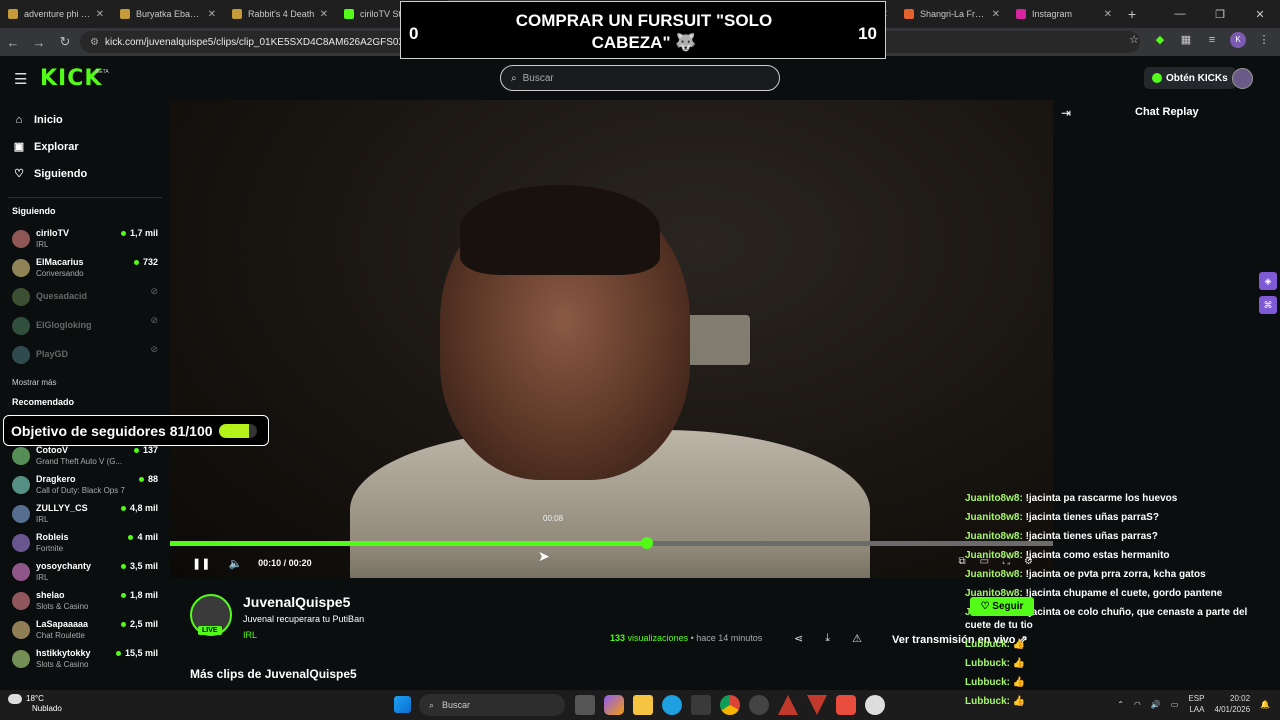 Image resolution: width=1280 pixels, height=720 pixels. Describe the element at coordinates (672, 705) in the screenshot. I see `edge-icon` at that location.